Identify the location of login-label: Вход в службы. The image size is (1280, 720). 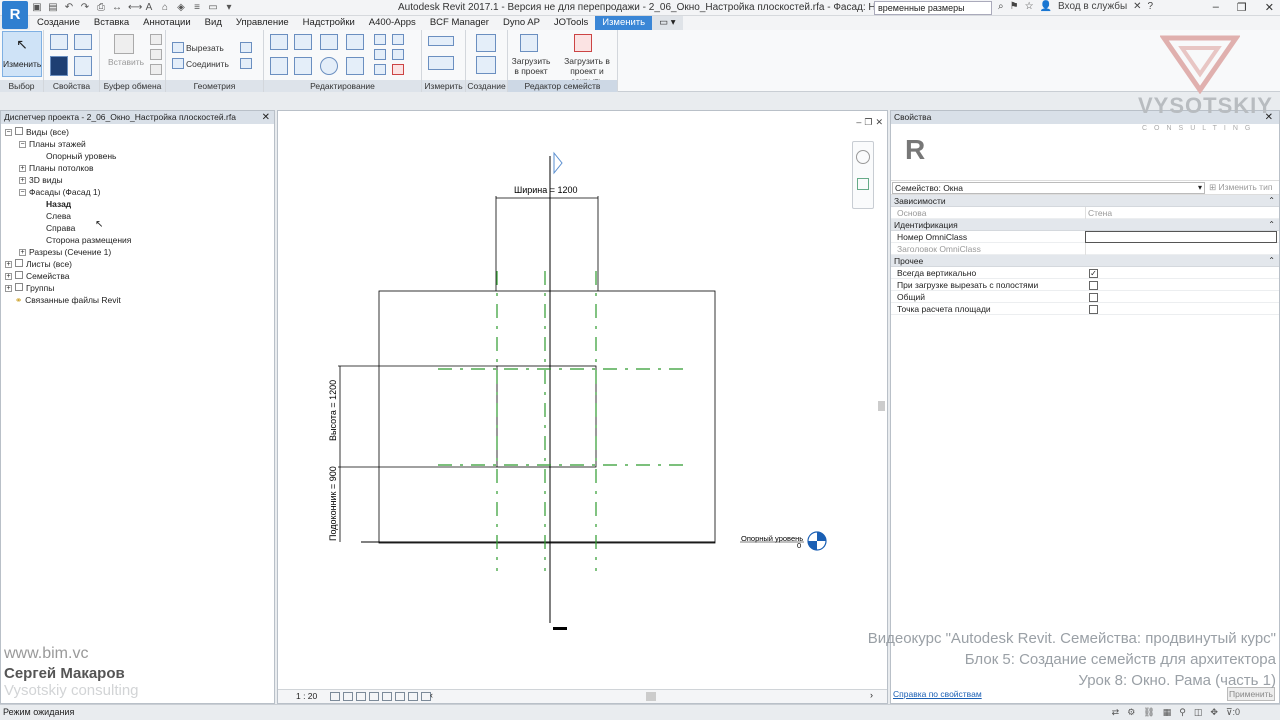
(1092, 6).